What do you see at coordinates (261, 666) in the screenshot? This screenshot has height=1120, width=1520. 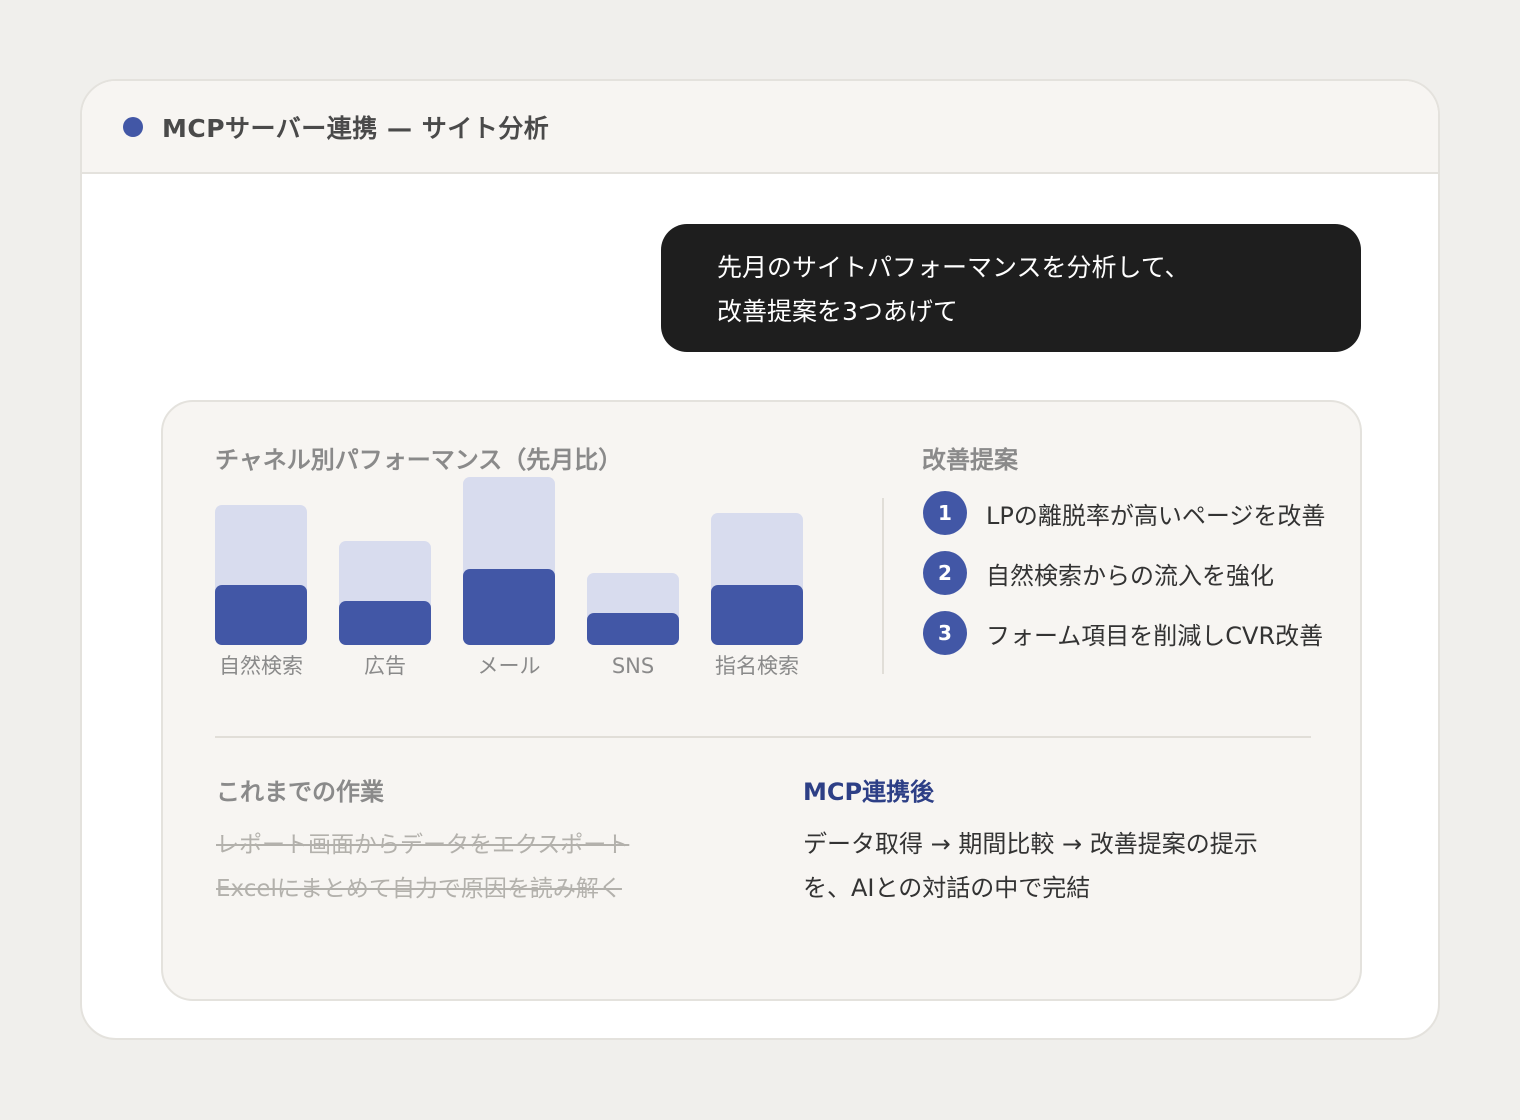 I see `category-label: 自然検索` at bounding box center [261, 666].